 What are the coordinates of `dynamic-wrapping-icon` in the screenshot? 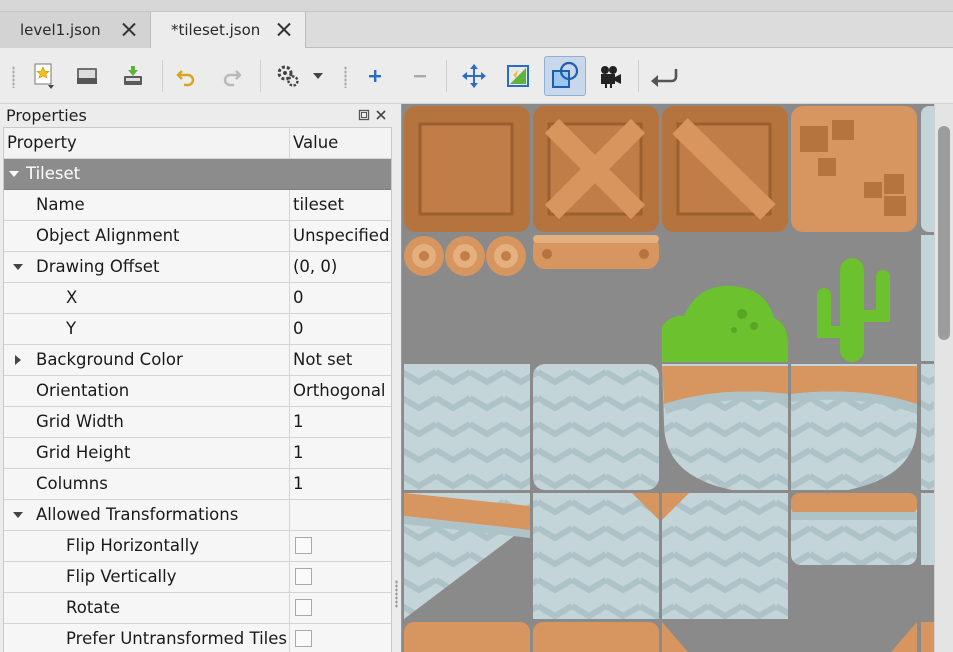 It's located at (664, 78).